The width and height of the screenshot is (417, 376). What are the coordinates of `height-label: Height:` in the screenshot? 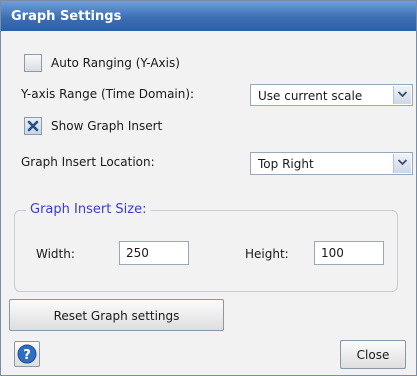 It's located at (267, 254).